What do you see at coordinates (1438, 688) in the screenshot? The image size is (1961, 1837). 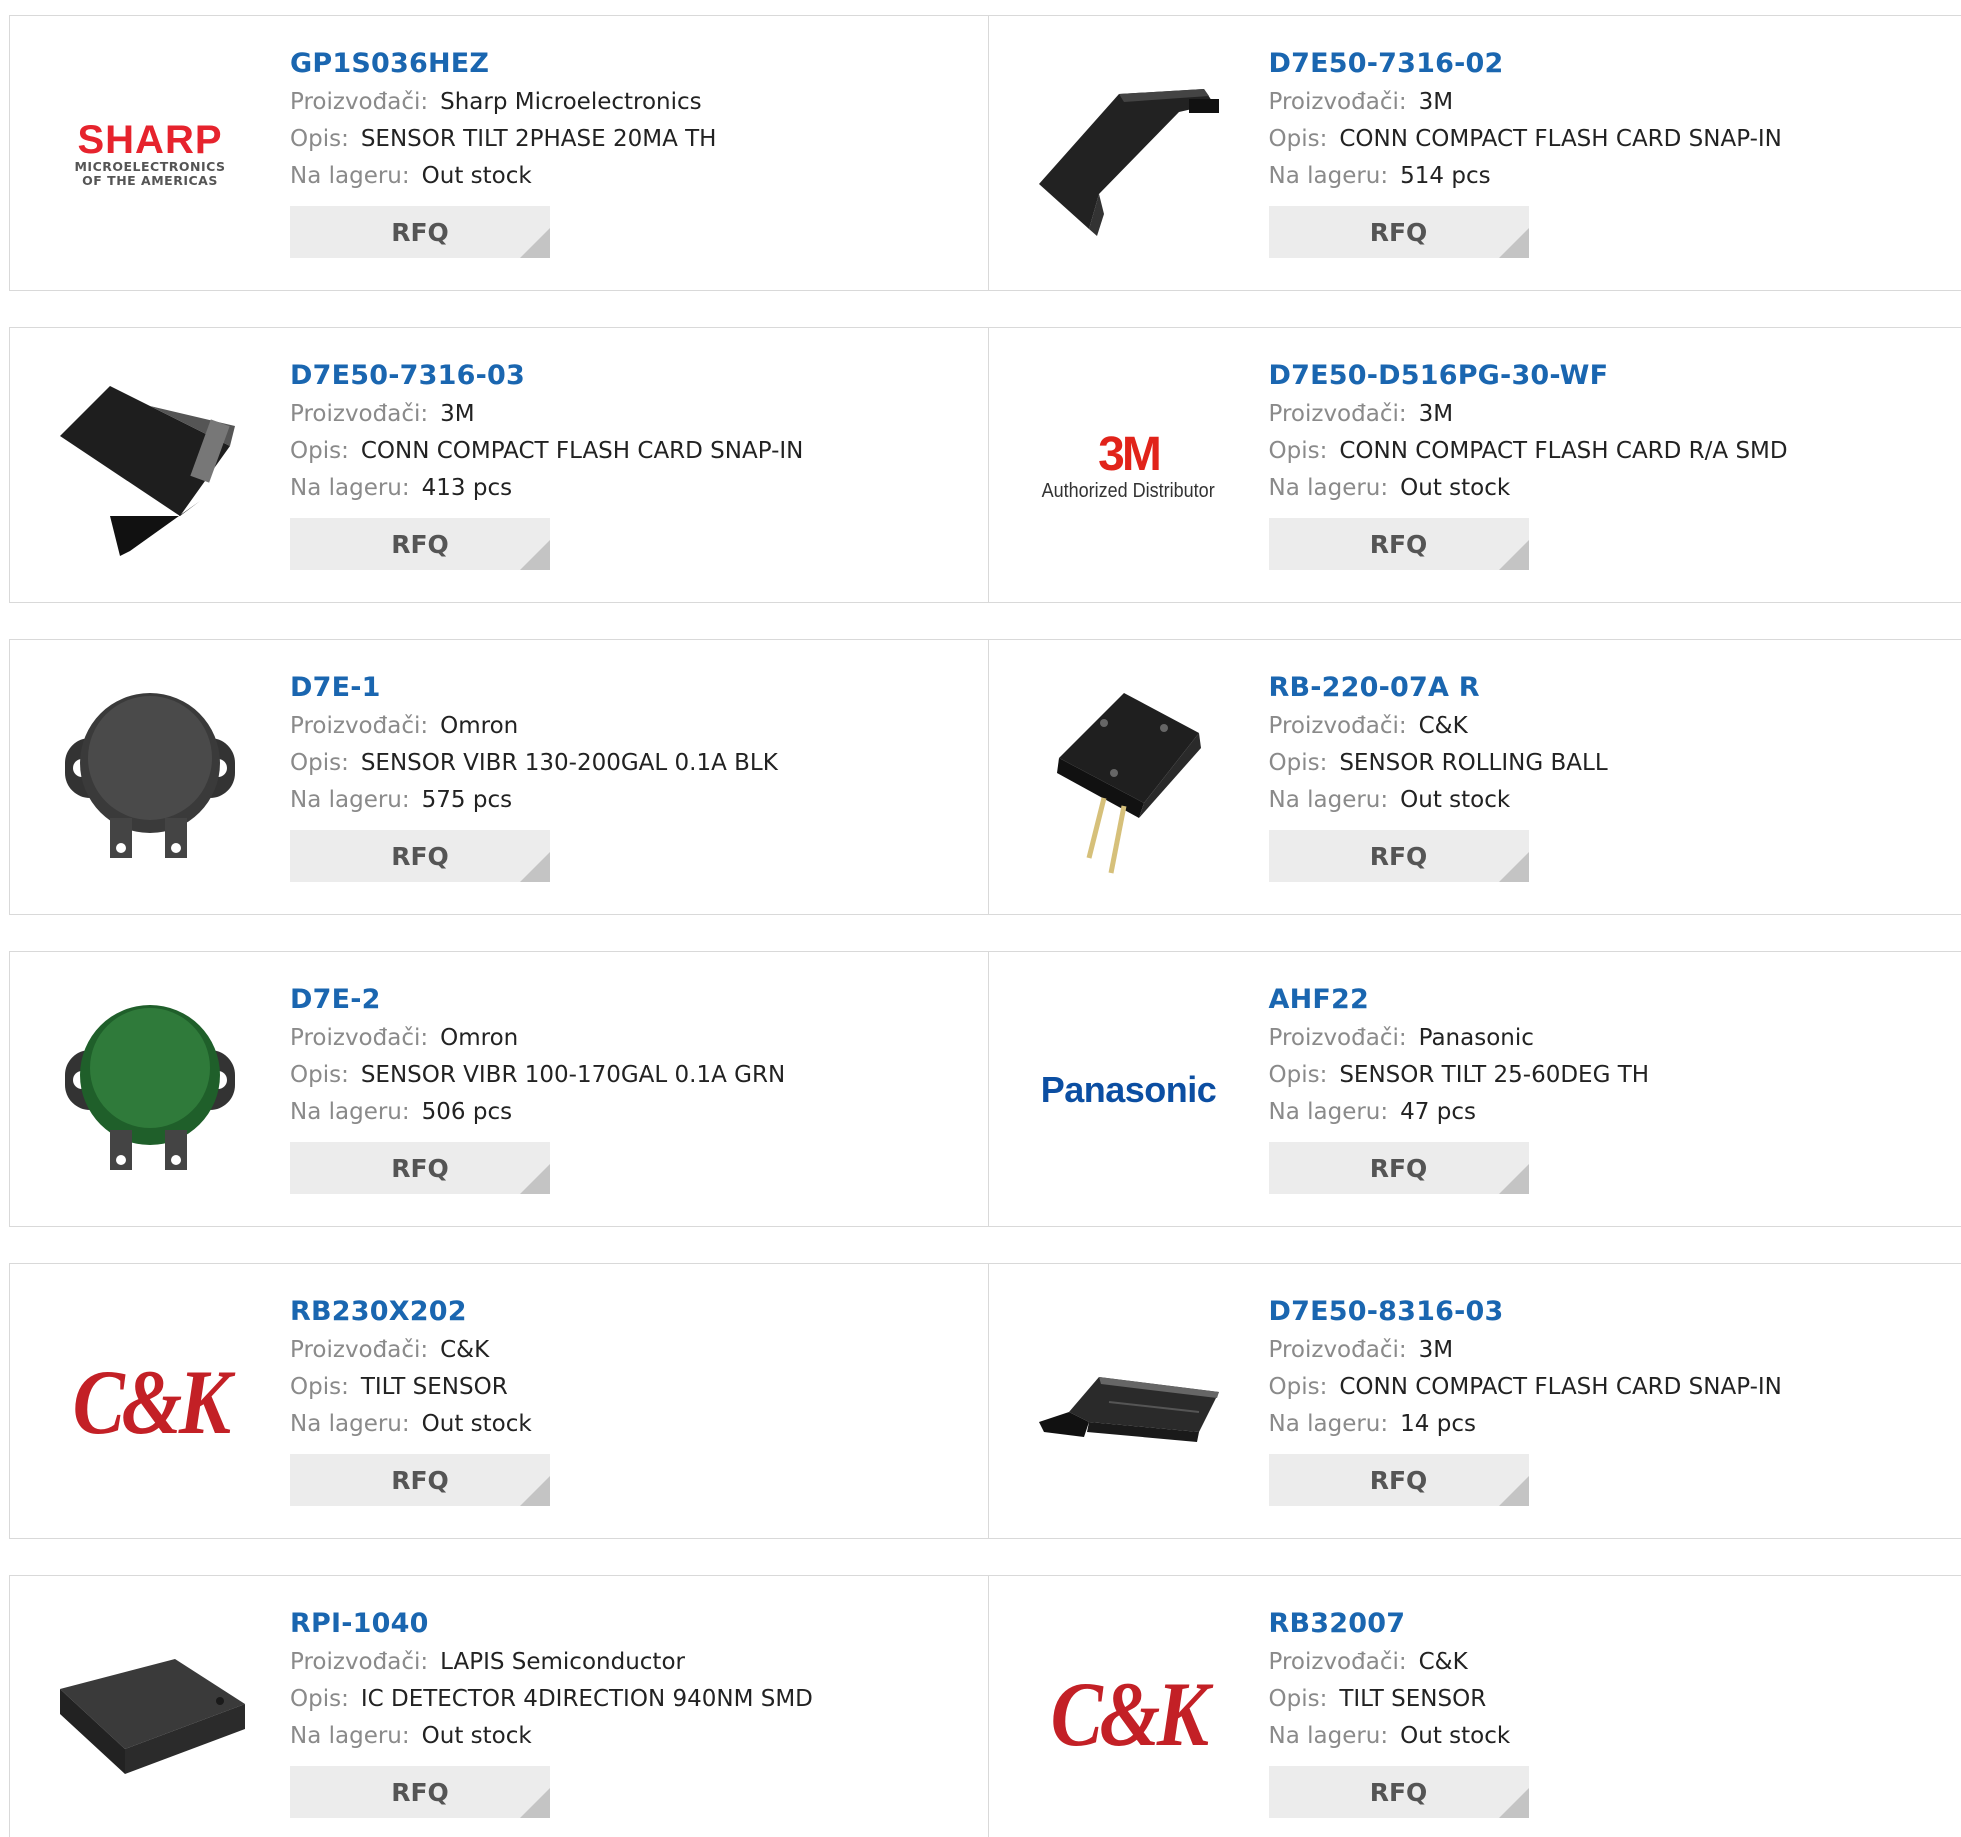 I see `part-number-link: RB-220-07A R` at bounding box center [1438, 688].